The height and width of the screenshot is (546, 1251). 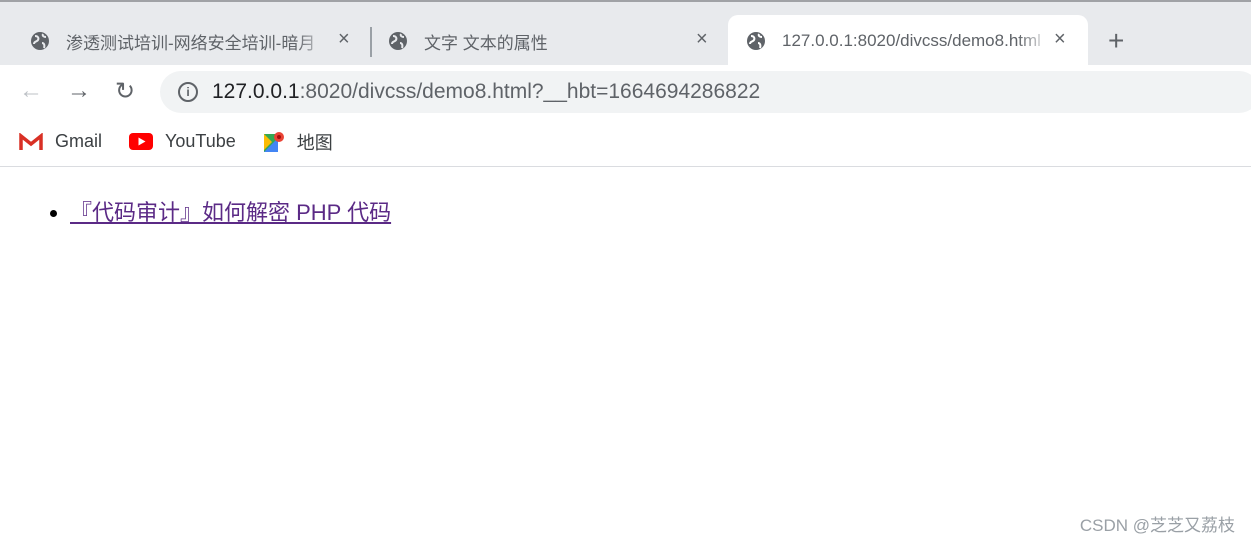 What do you see at coordinates (79, 91) in the screenshot?
I see `forward-button: →` at bounding box center [79, 91].